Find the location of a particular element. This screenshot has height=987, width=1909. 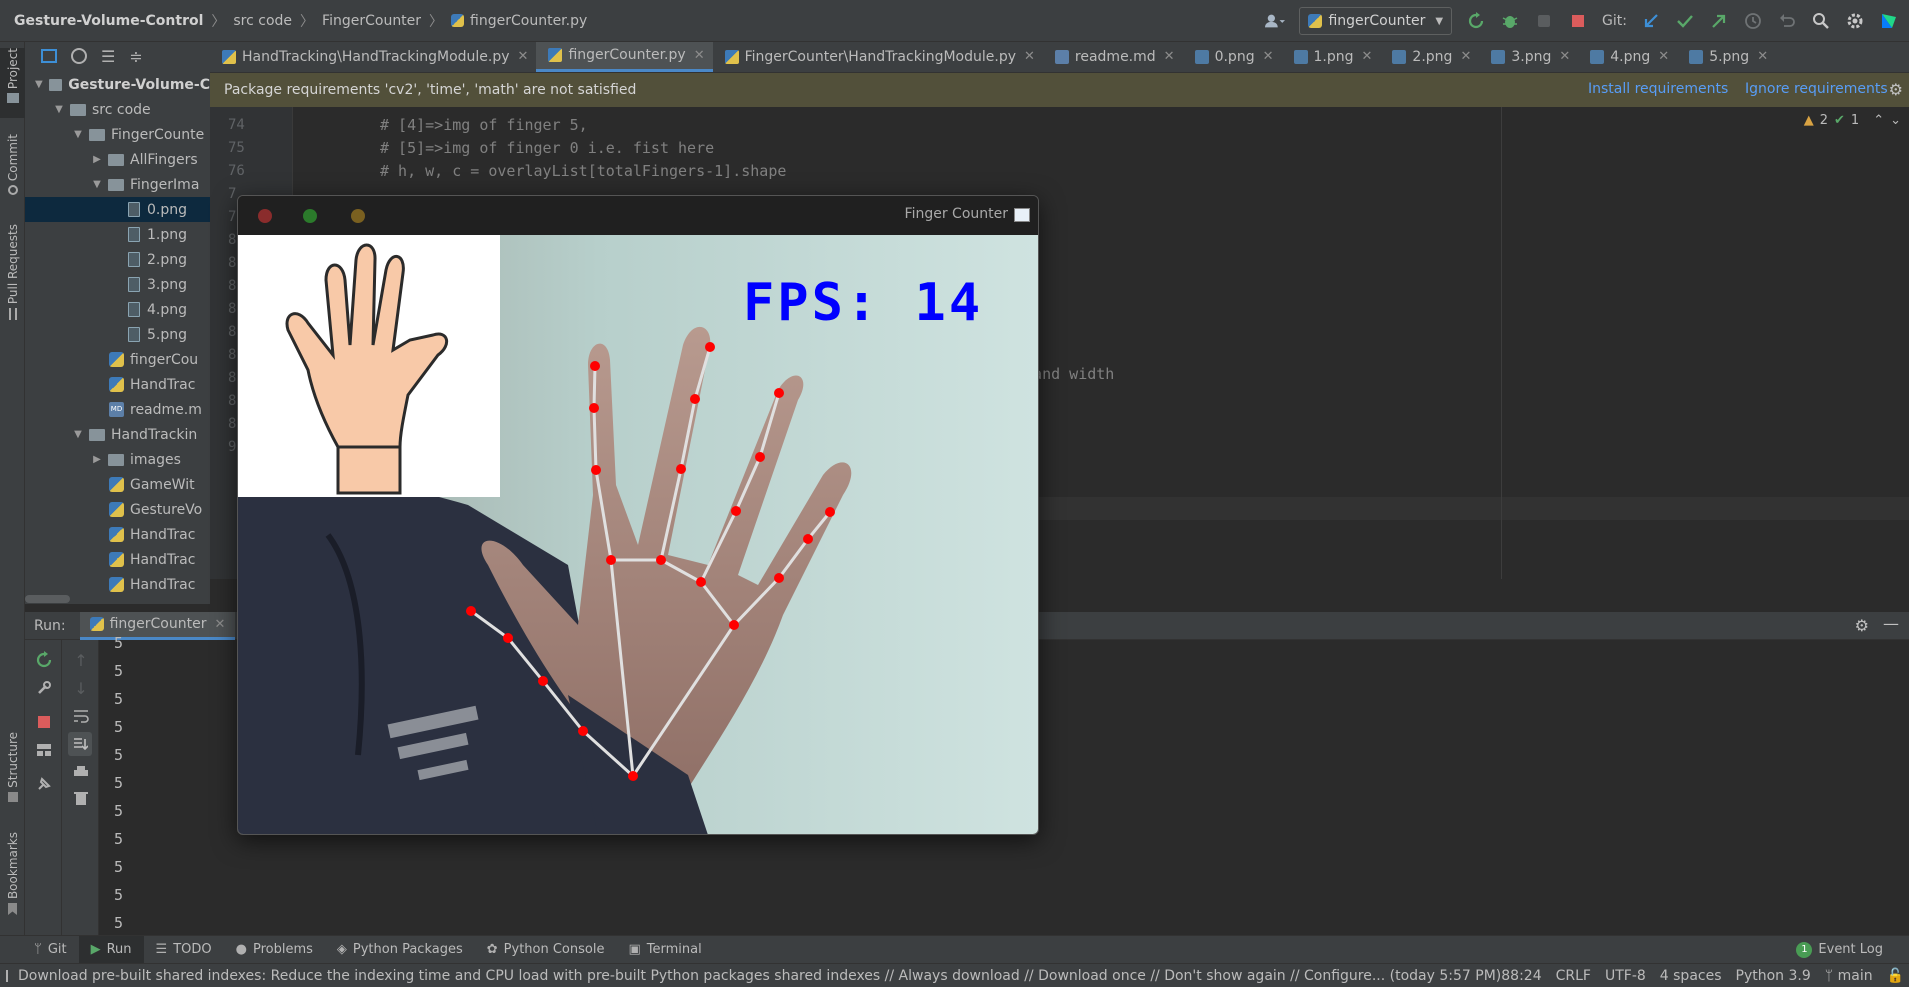

rollback-icon is located at coordinates (1787, 21).